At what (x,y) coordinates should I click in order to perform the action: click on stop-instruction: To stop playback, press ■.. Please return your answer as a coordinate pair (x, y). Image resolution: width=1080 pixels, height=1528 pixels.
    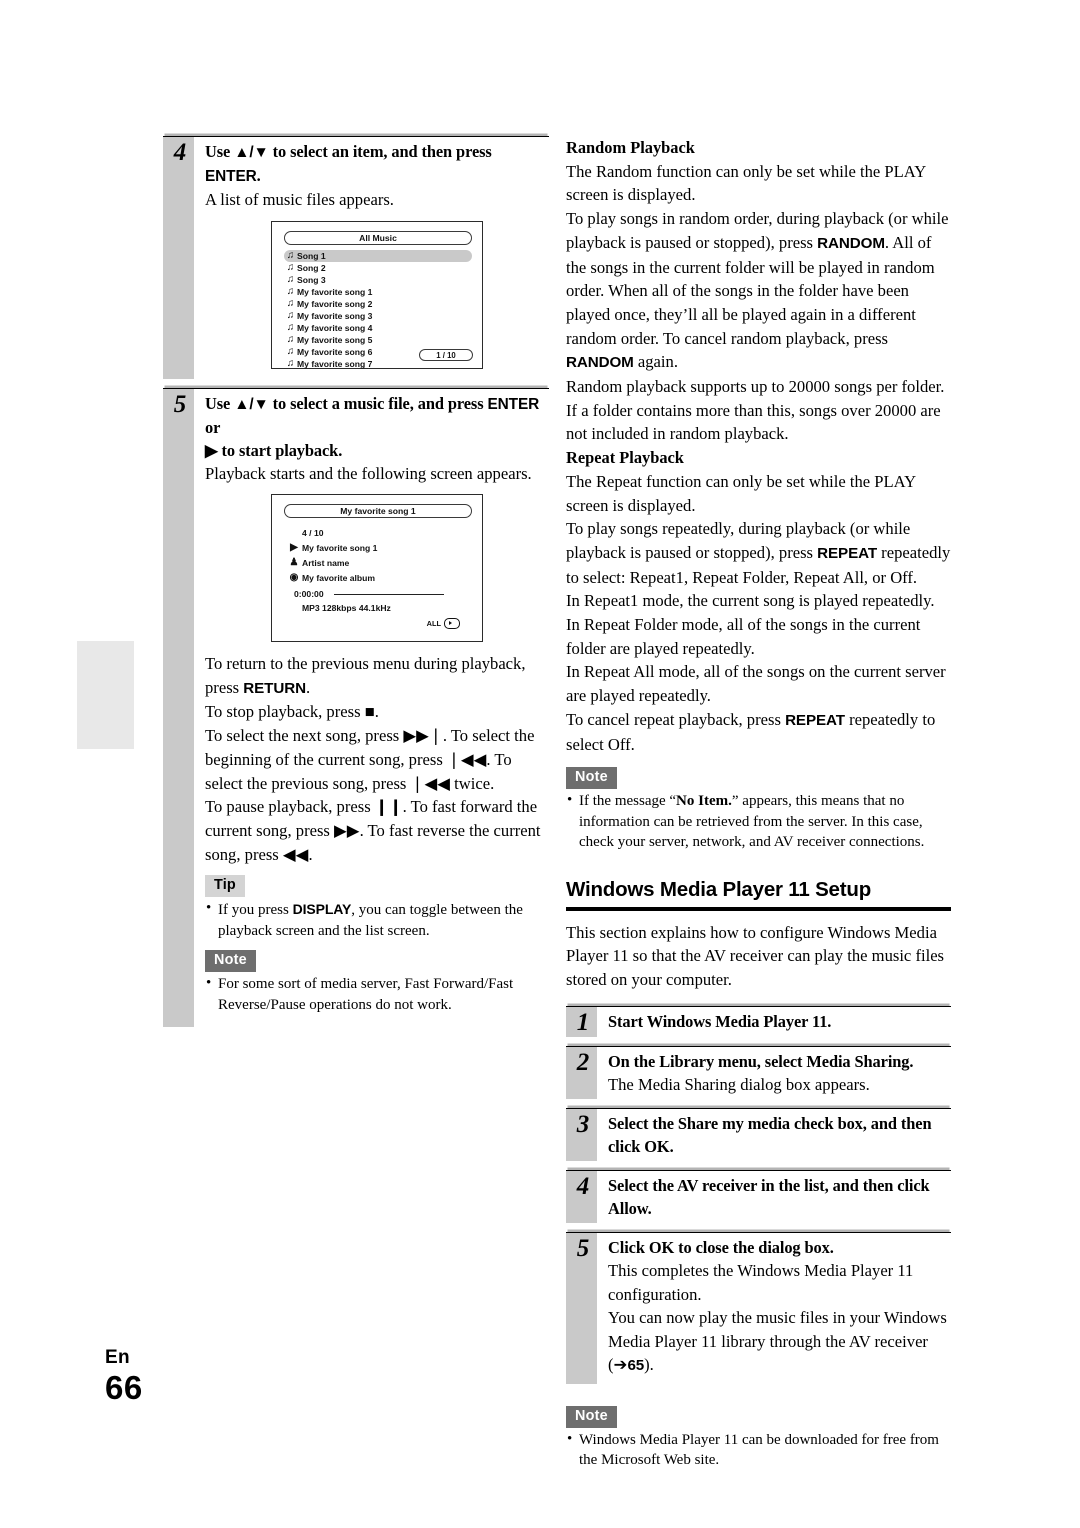
    Looking at the image, I should click on (377, 712).